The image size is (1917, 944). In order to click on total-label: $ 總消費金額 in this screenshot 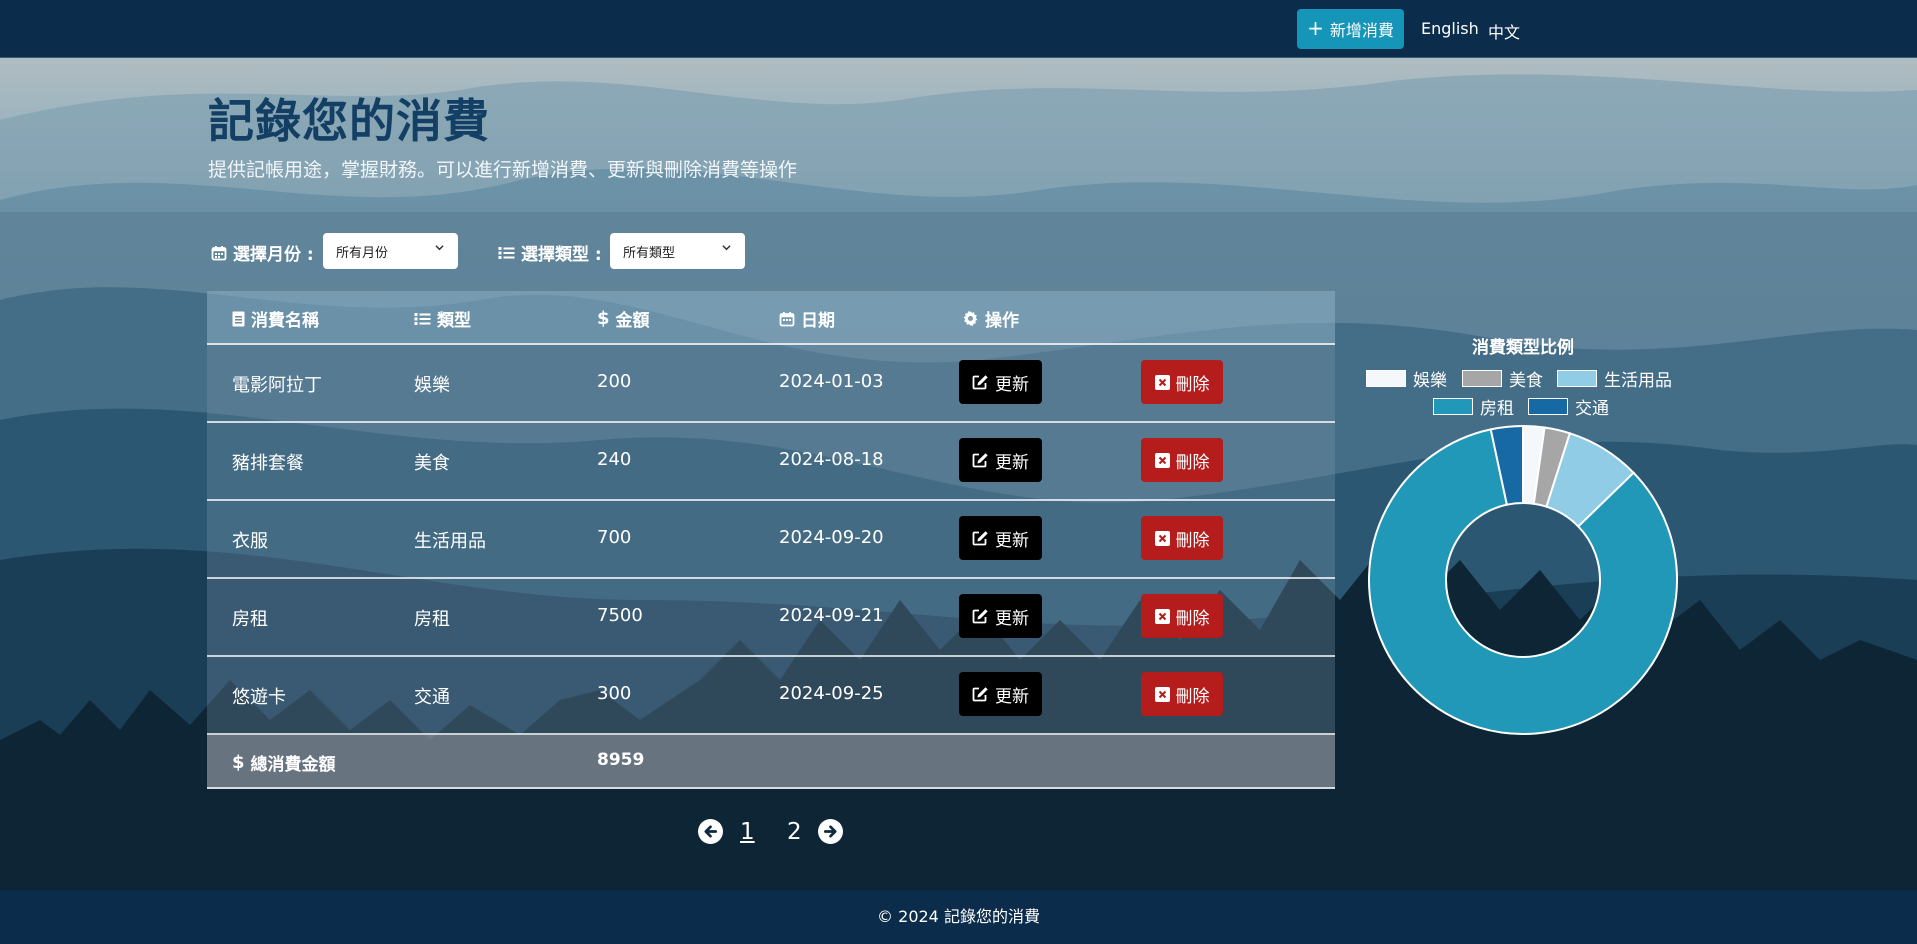, I will do `click(284, 762)`.